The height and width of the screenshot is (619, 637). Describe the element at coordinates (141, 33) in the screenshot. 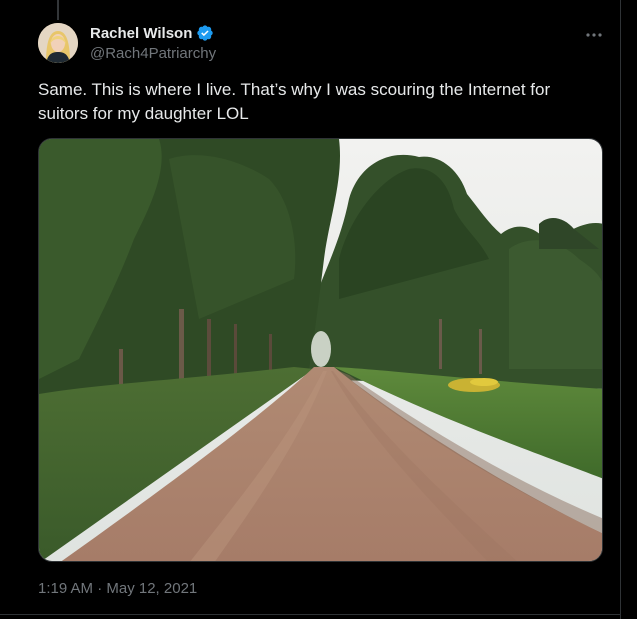

I see `author-display-name: Rachel Wilson` at that location.